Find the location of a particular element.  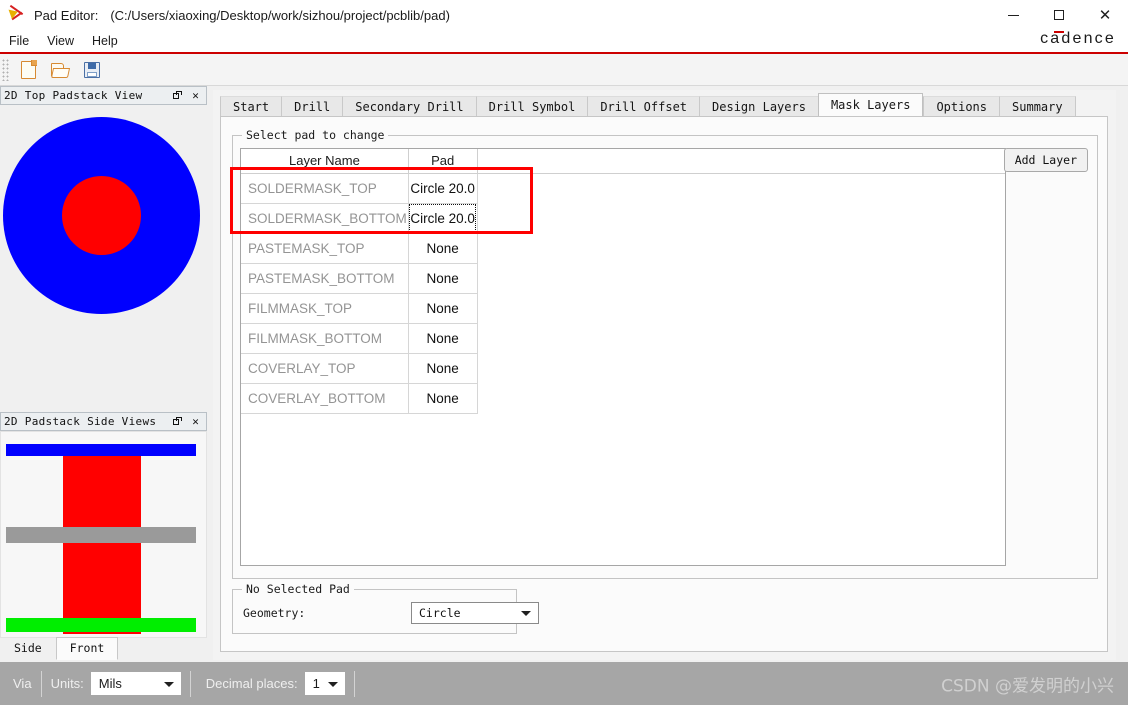

side-view-canvas is located at coordinates (103, 534).